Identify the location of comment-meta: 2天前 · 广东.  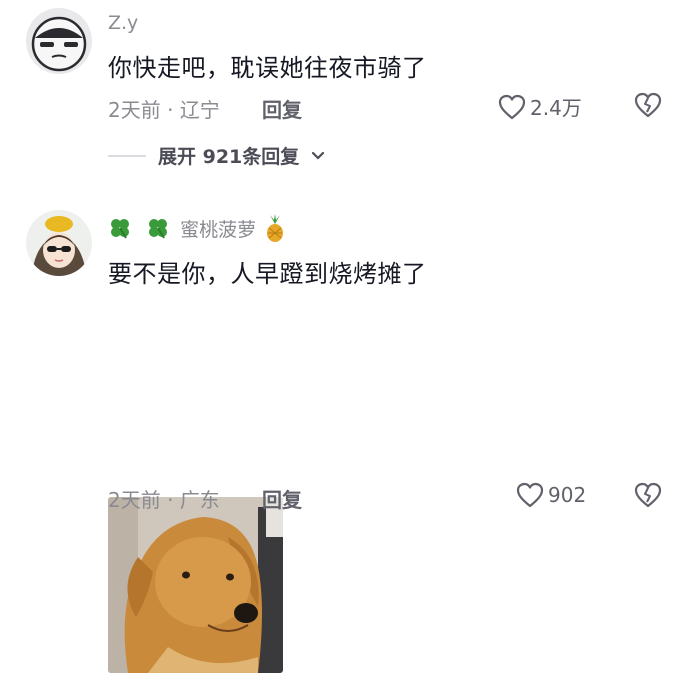
(164, 498).